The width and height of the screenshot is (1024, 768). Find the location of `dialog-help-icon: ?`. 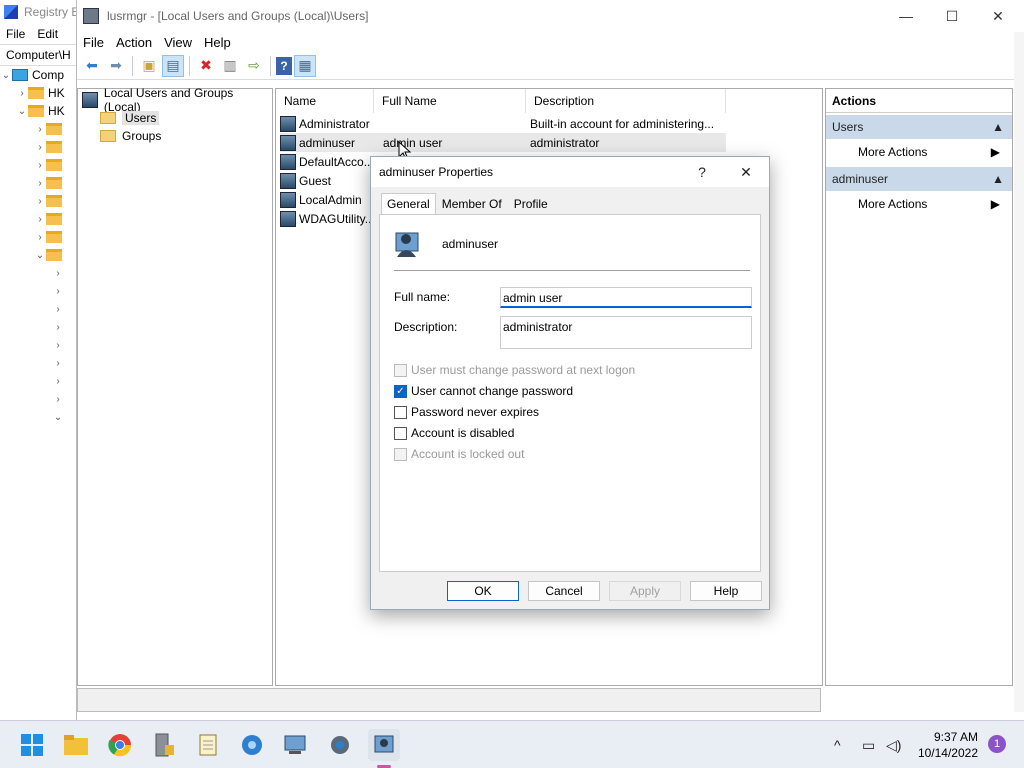

dialog-help-icon: ? is located at coordinates (702, 172).